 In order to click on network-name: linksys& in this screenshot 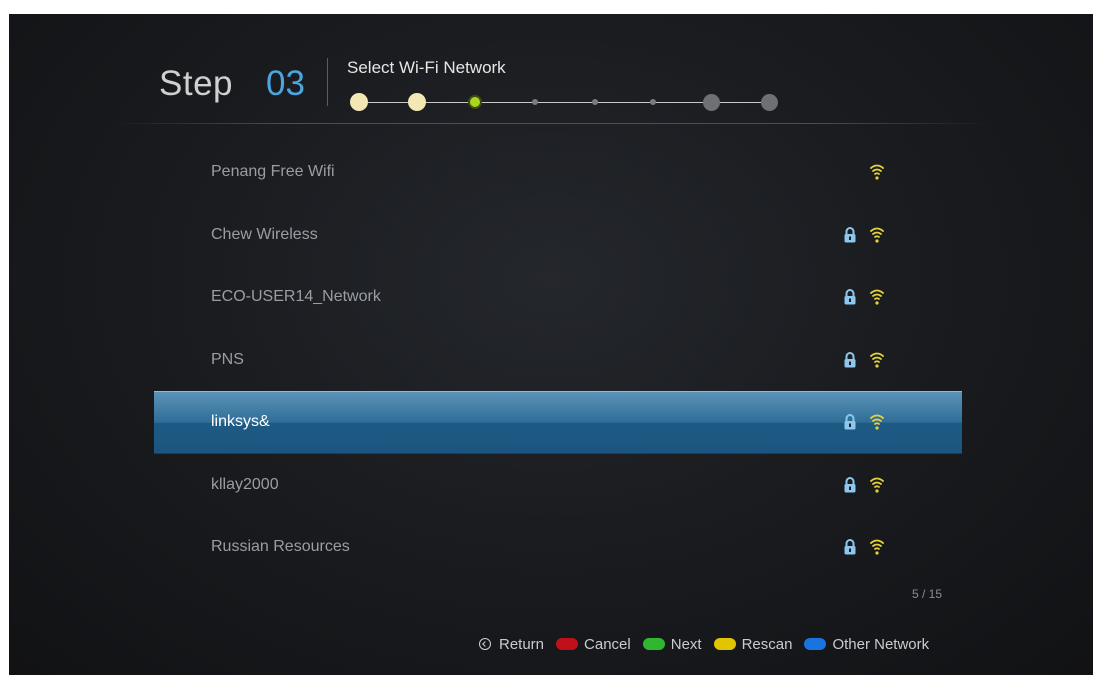, I will do `click(240, 422)`.